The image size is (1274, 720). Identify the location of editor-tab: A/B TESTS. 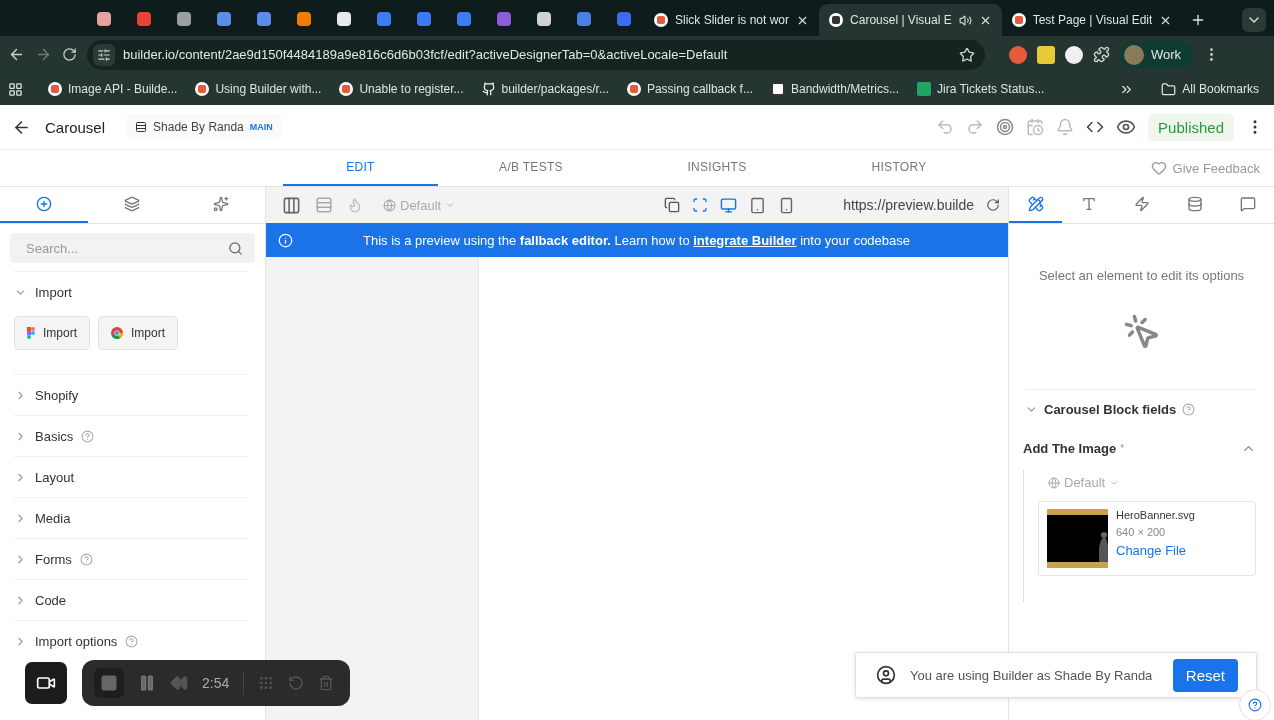
(531, 168).